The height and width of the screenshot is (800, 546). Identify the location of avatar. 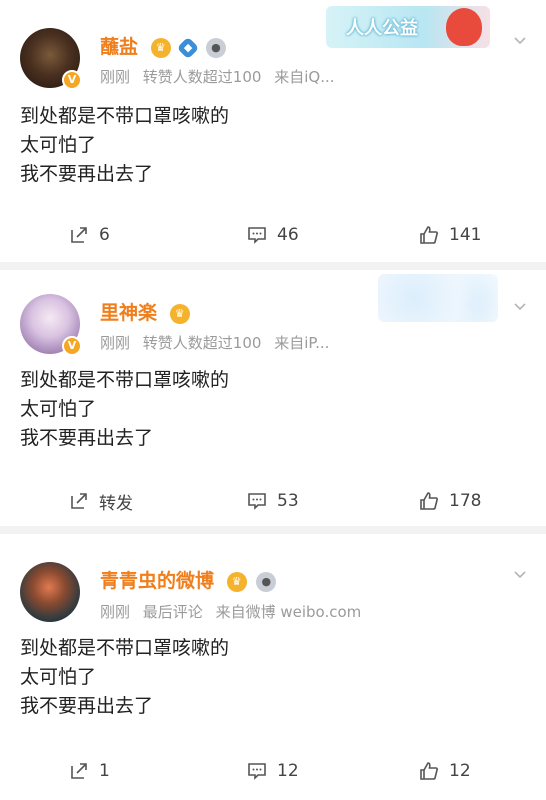
(50, 592).